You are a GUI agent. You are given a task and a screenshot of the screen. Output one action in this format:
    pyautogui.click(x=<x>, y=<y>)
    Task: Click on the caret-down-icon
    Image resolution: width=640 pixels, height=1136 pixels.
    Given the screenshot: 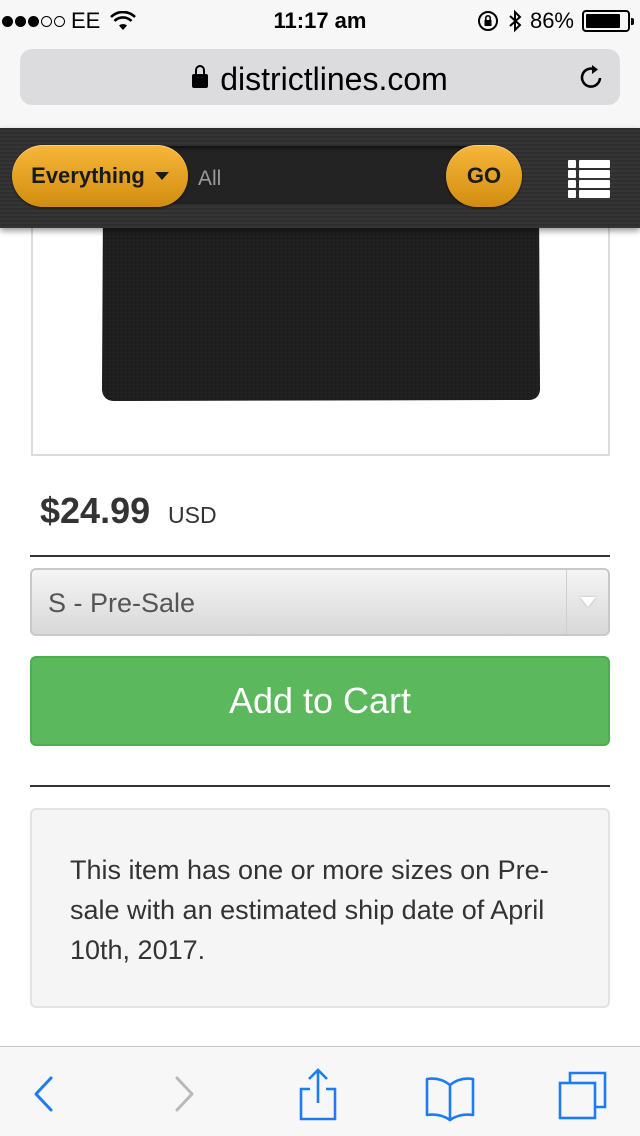 What is the action you would take?
    pyautogui.click(x=161, y=176)
    